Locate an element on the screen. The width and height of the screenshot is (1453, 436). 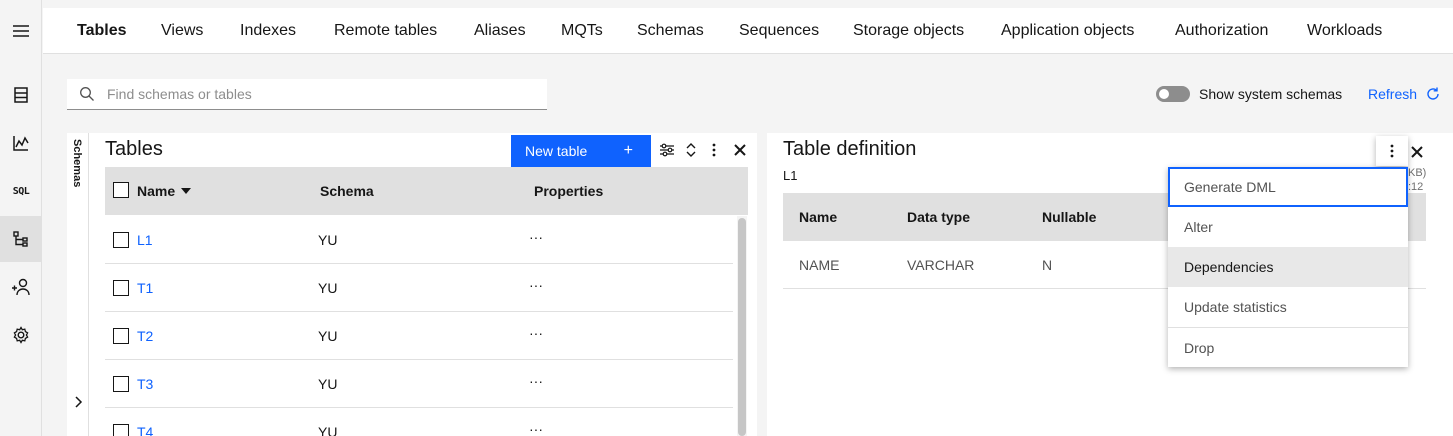
scrollbar-thumb is located at coordinates (742, 327).